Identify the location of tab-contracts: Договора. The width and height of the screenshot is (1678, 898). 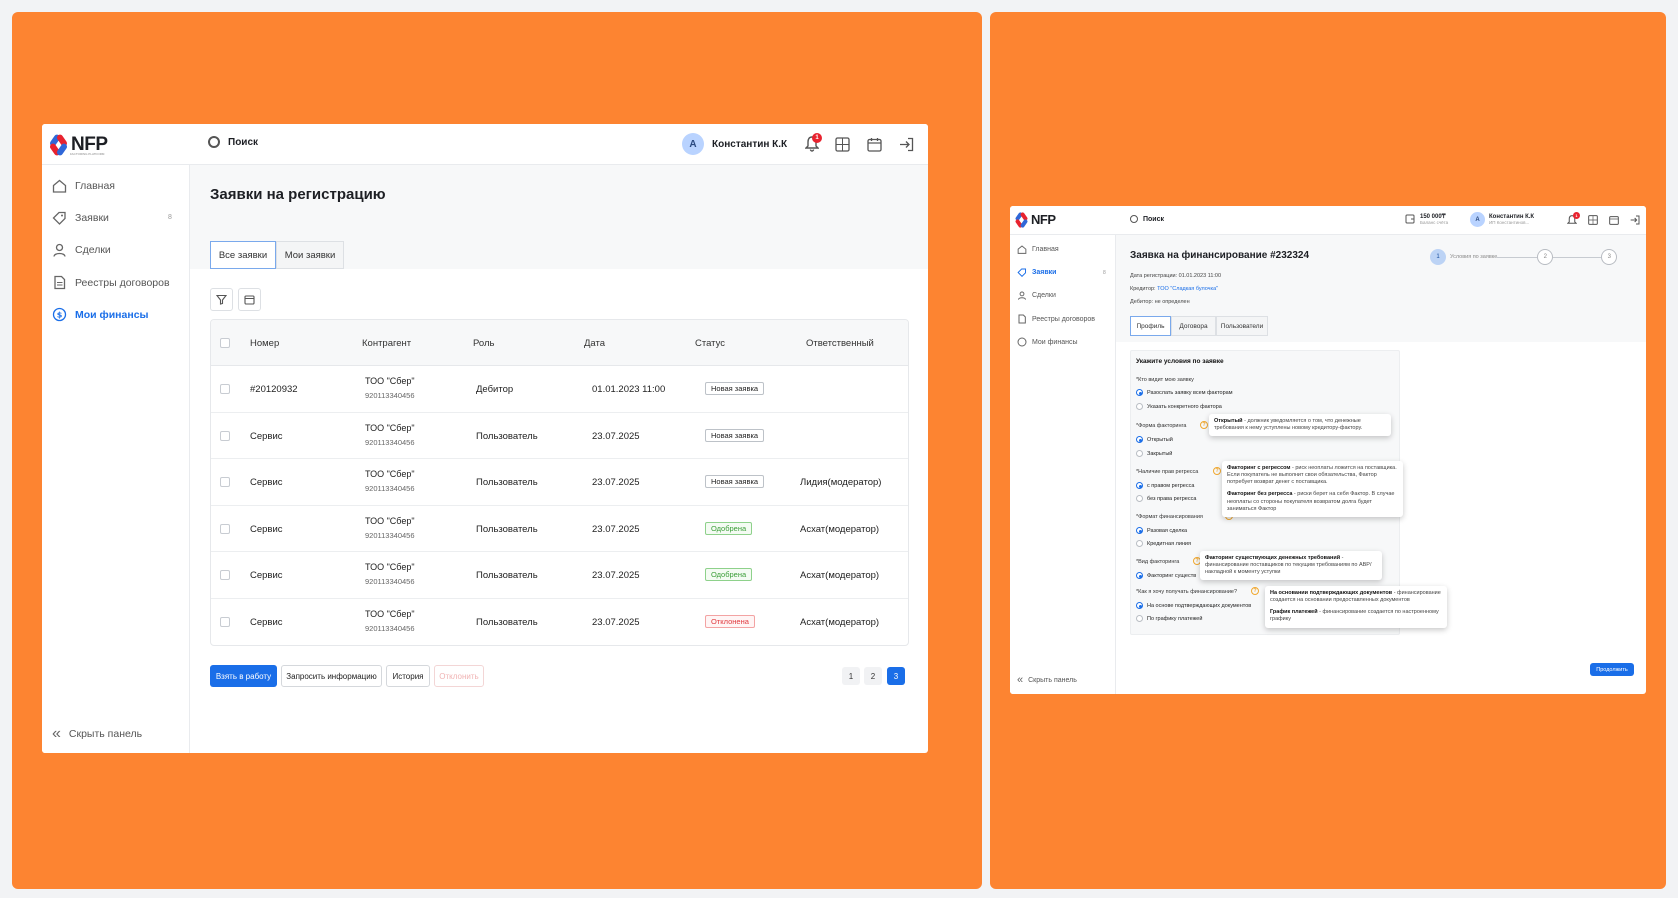
(1193, 326).